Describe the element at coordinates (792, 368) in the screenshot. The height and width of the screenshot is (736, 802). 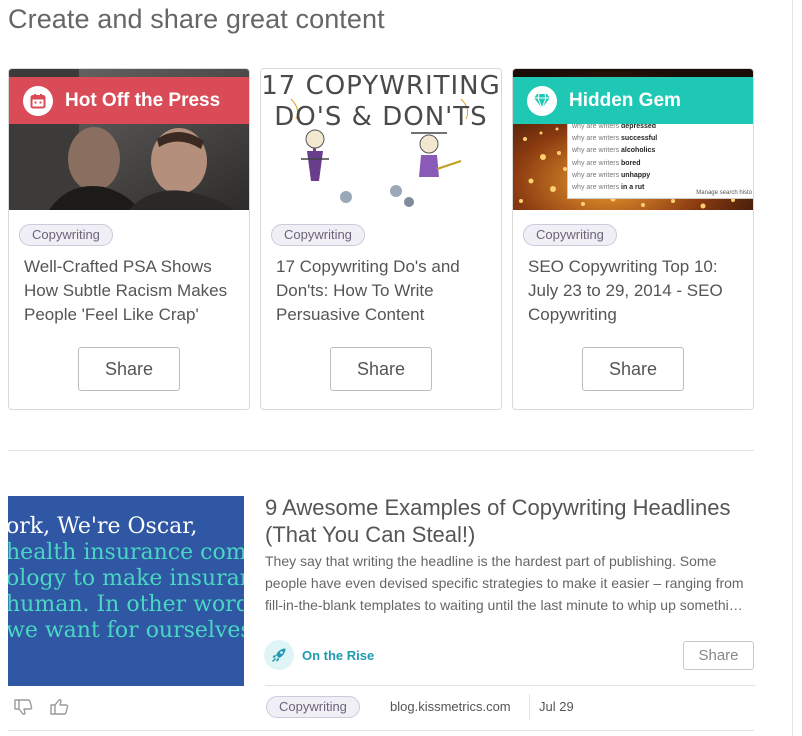
I see `page-right-border` at that location.